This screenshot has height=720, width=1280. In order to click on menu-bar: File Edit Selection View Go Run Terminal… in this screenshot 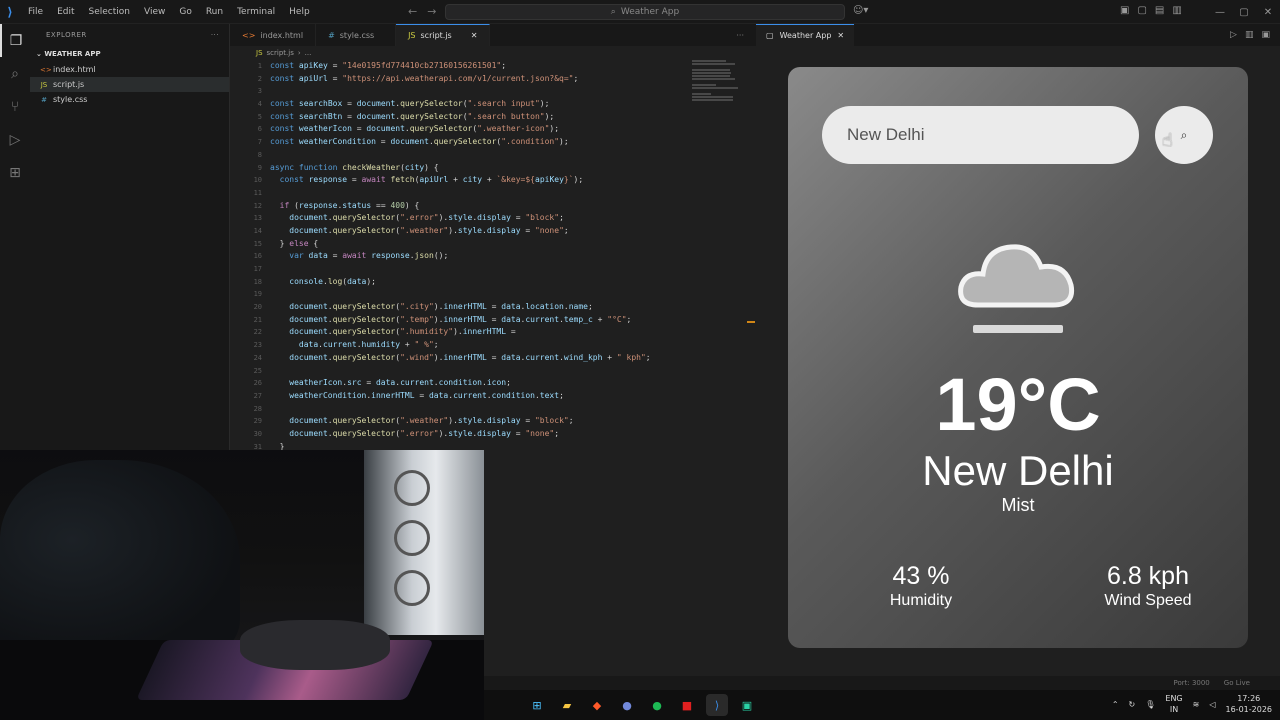, I will do `click(169, 12)`.